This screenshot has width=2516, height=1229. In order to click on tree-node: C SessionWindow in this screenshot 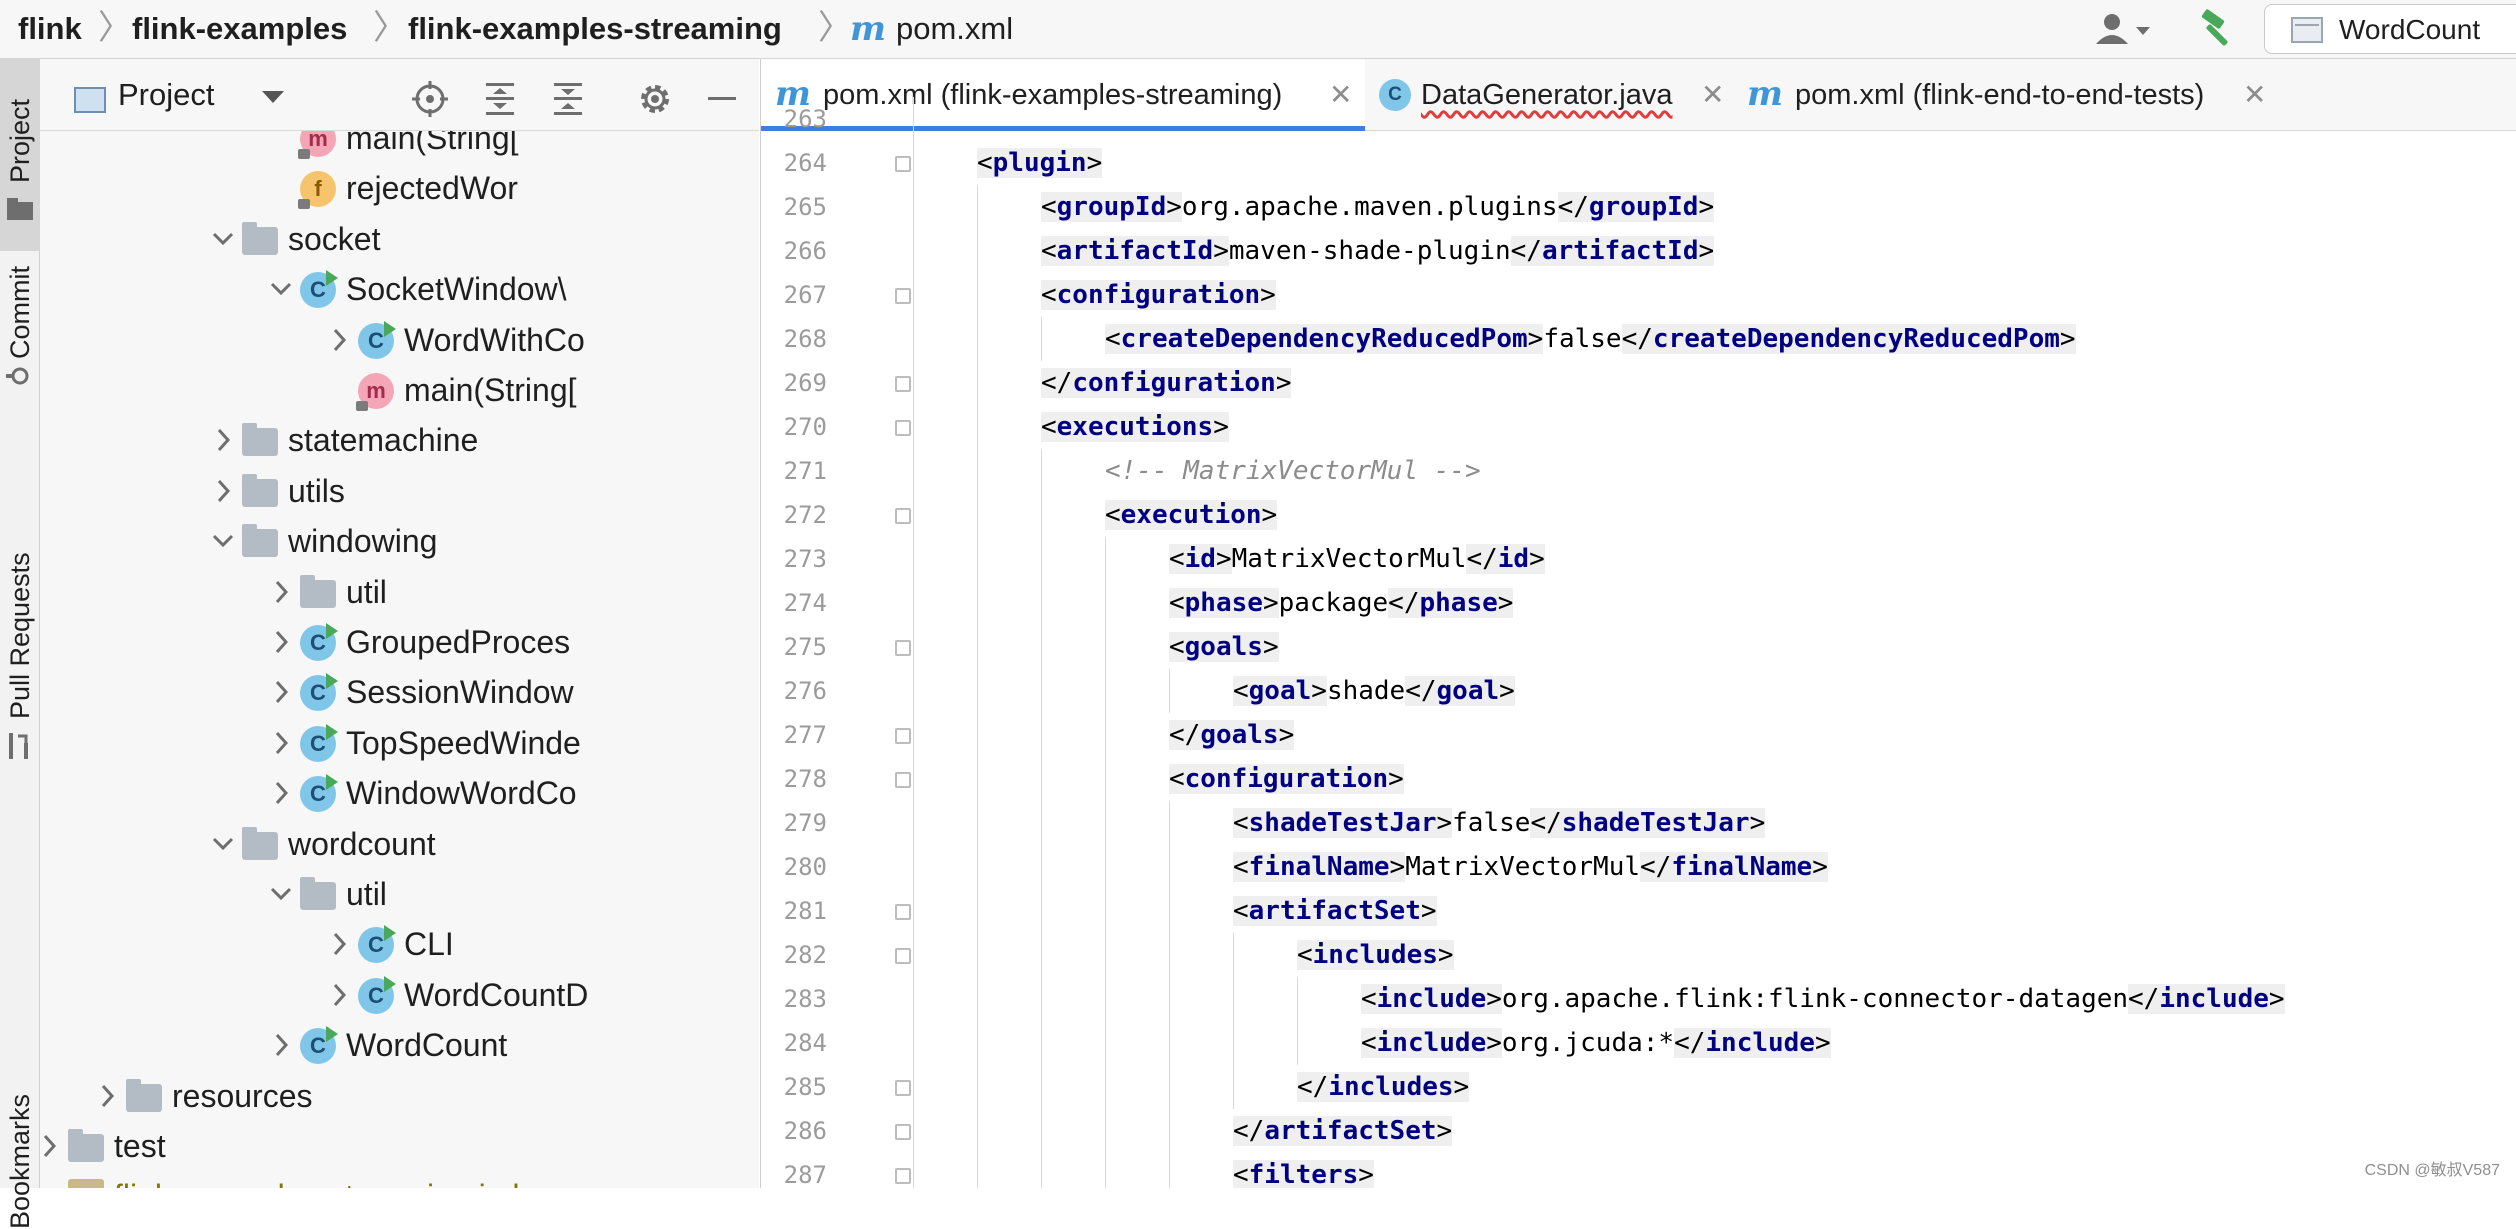, I will do `click(399, 692)`.